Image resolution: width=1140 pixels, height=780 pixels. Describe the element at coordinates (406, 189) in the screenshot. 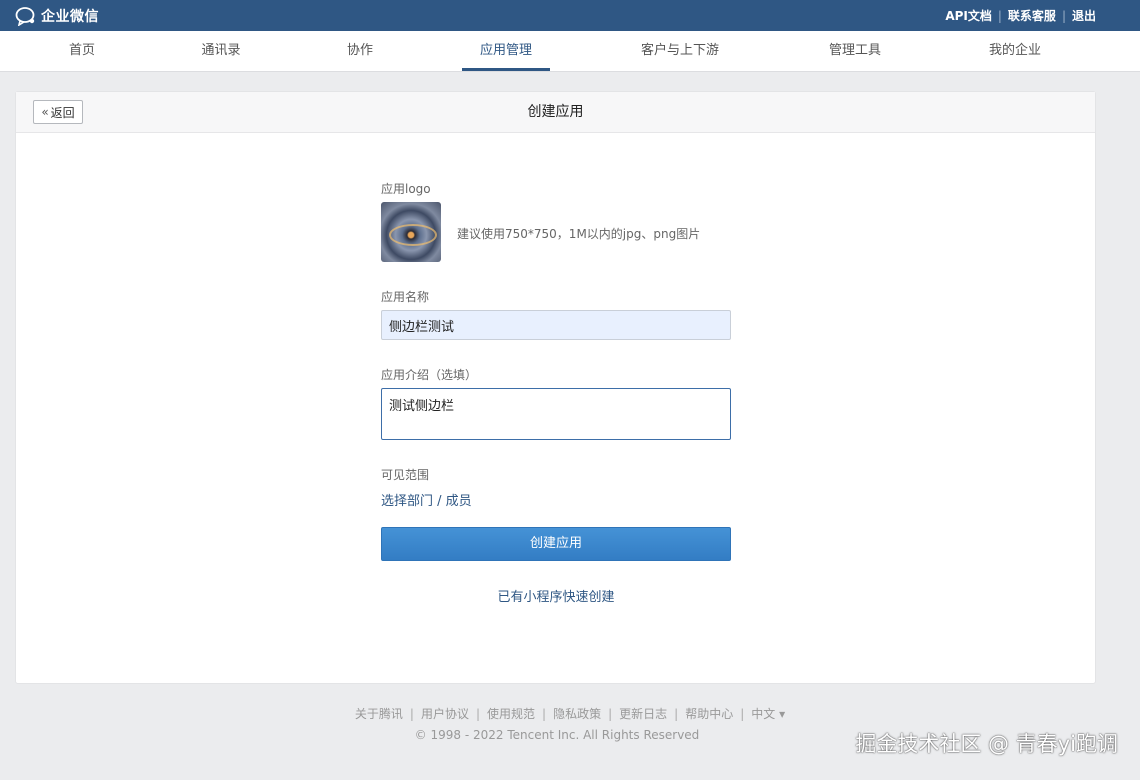

I see `logo-label: 应用logo` at that location.